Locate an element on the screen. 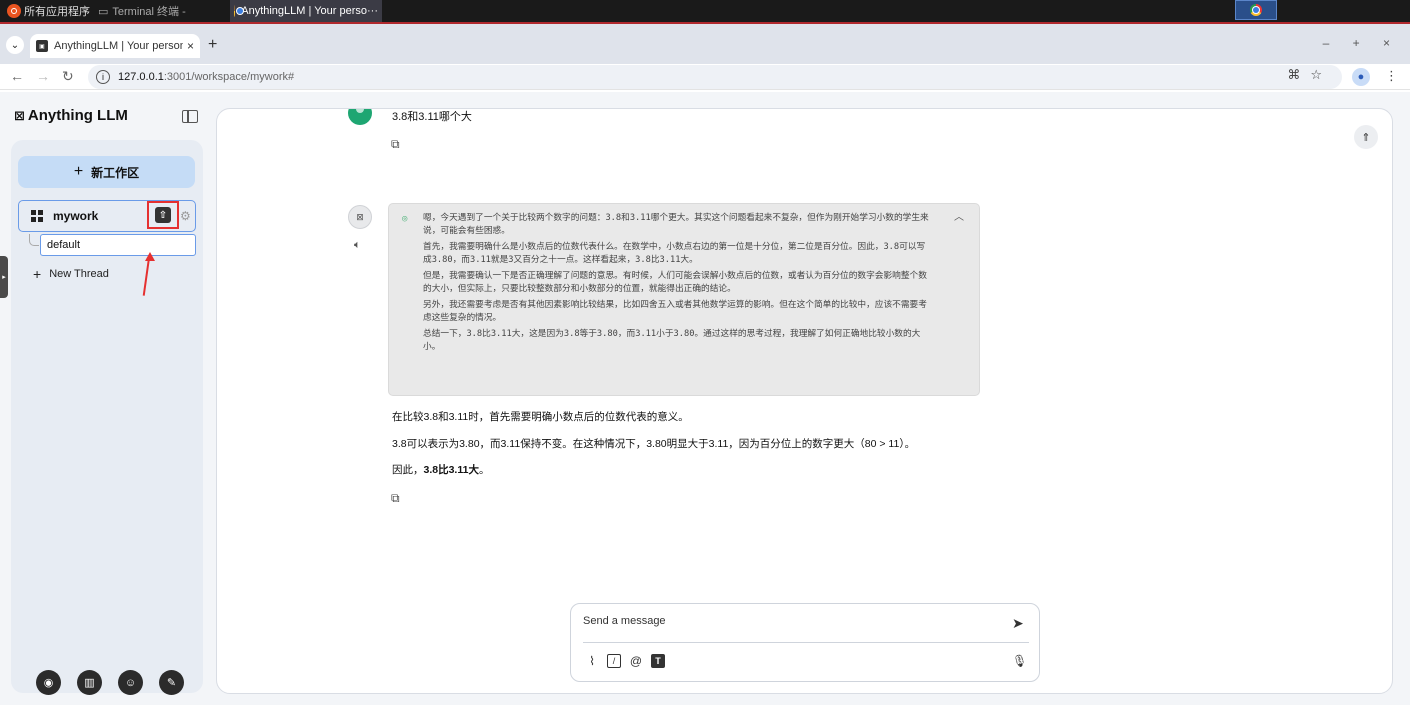 This screenshot has width=1410, height=705. tab-search-icon: ⌄ is located at coordinates (15, 45).